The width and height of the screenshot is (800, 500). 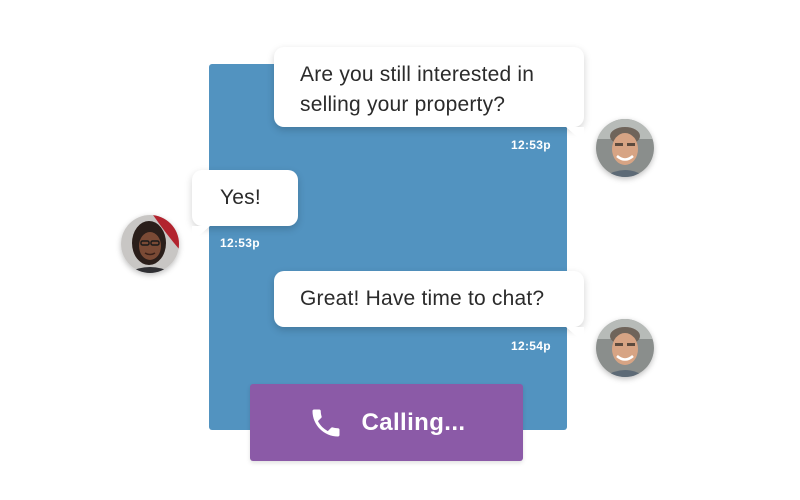 What do you see at coordinates (240, 197) in the screenshot?
I see `message-text: Yes!` at bounding box center [240, 197].